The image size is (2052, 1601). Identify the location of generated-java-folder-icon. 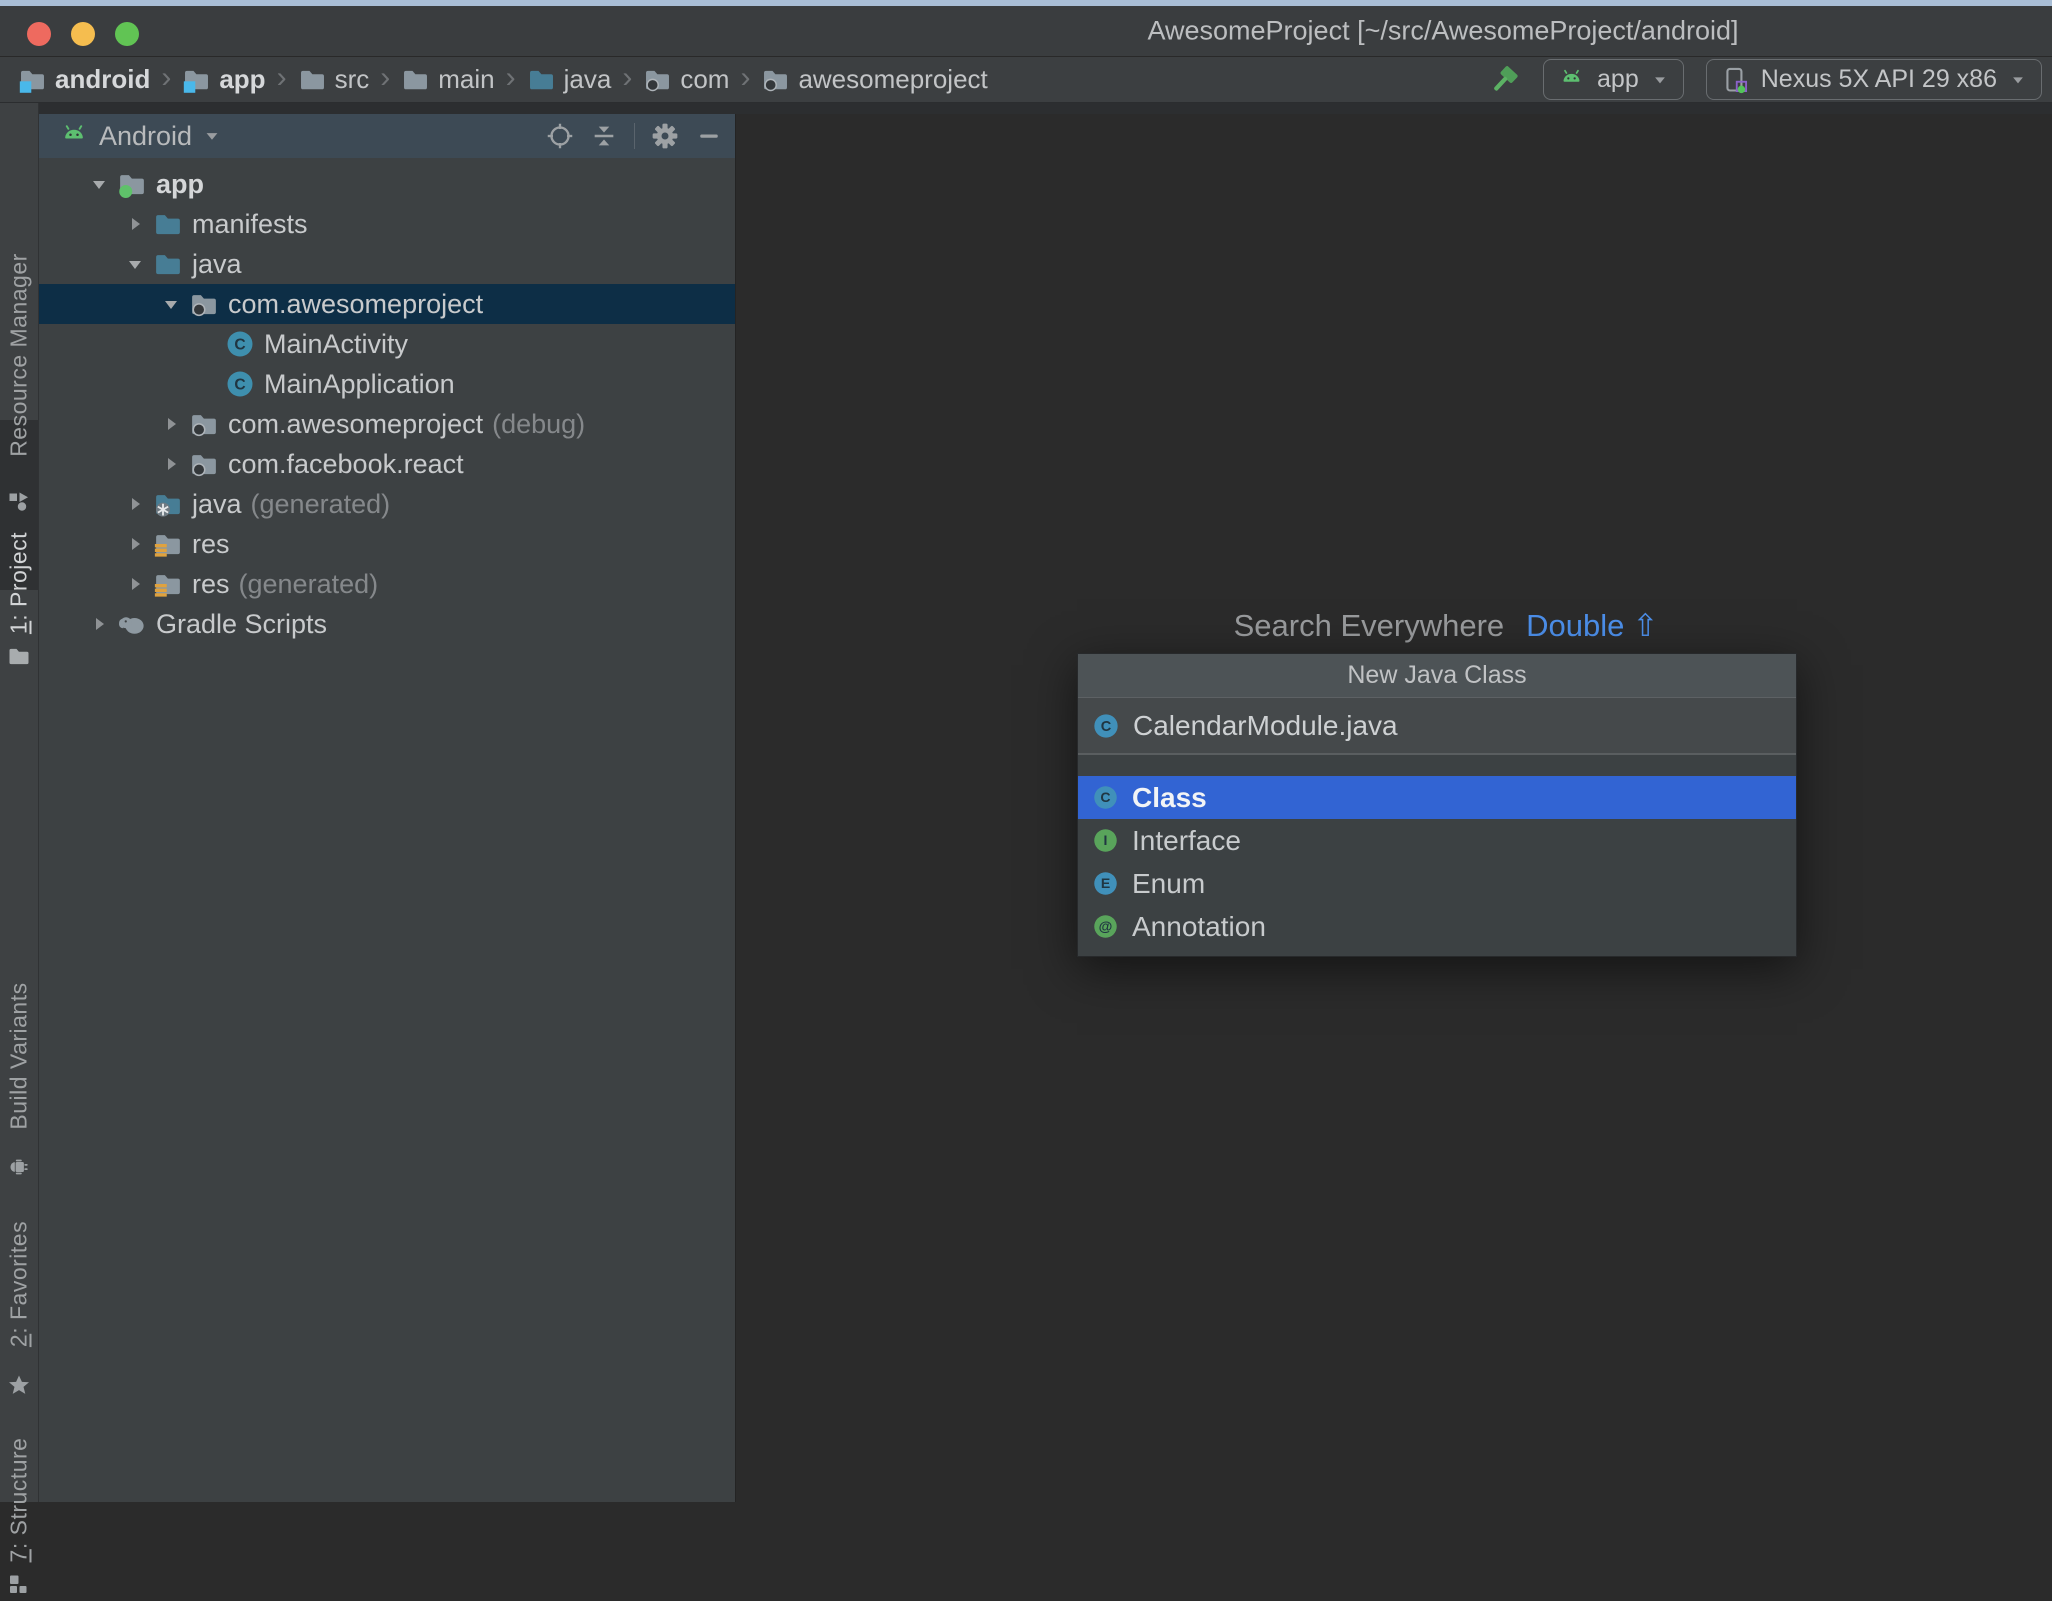
(168, 504).